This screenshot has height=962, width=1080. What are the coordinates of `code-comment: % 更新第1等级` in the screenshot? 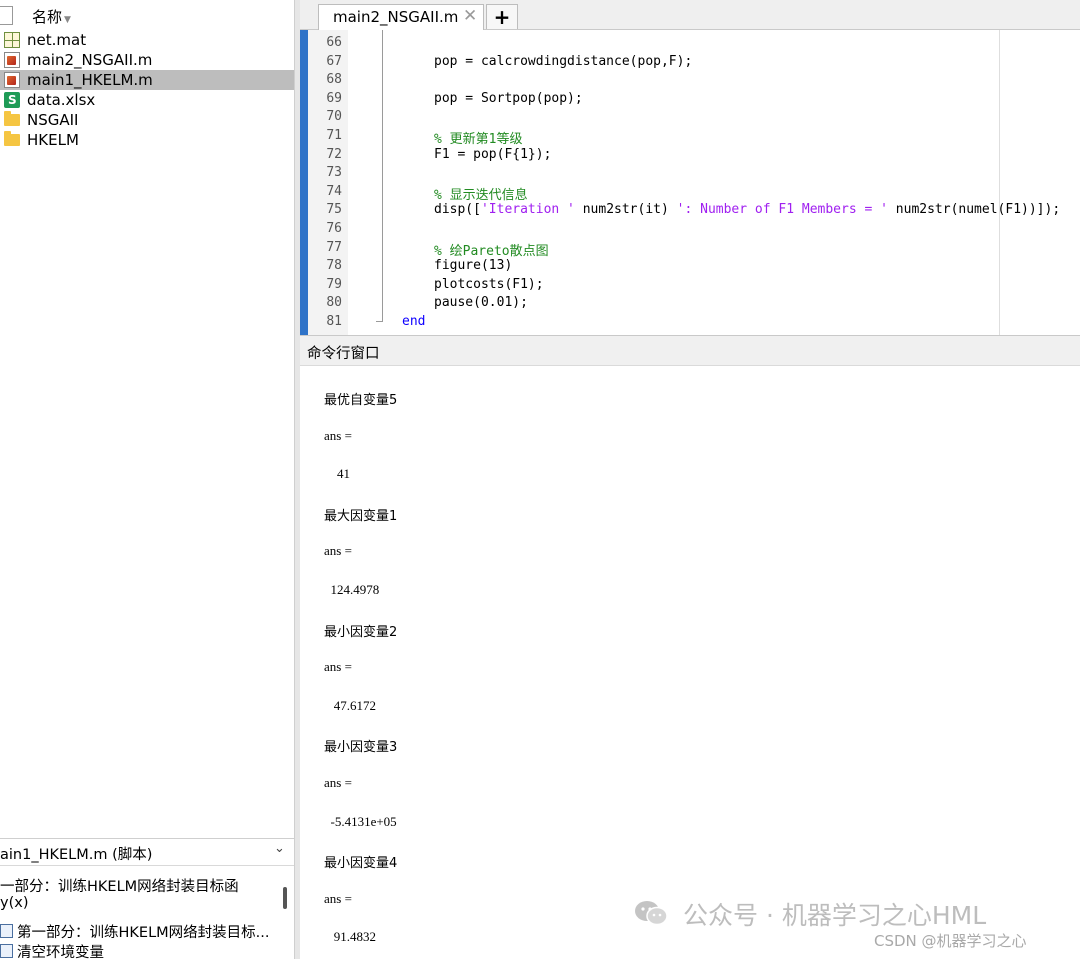 It's located at (478, 139).